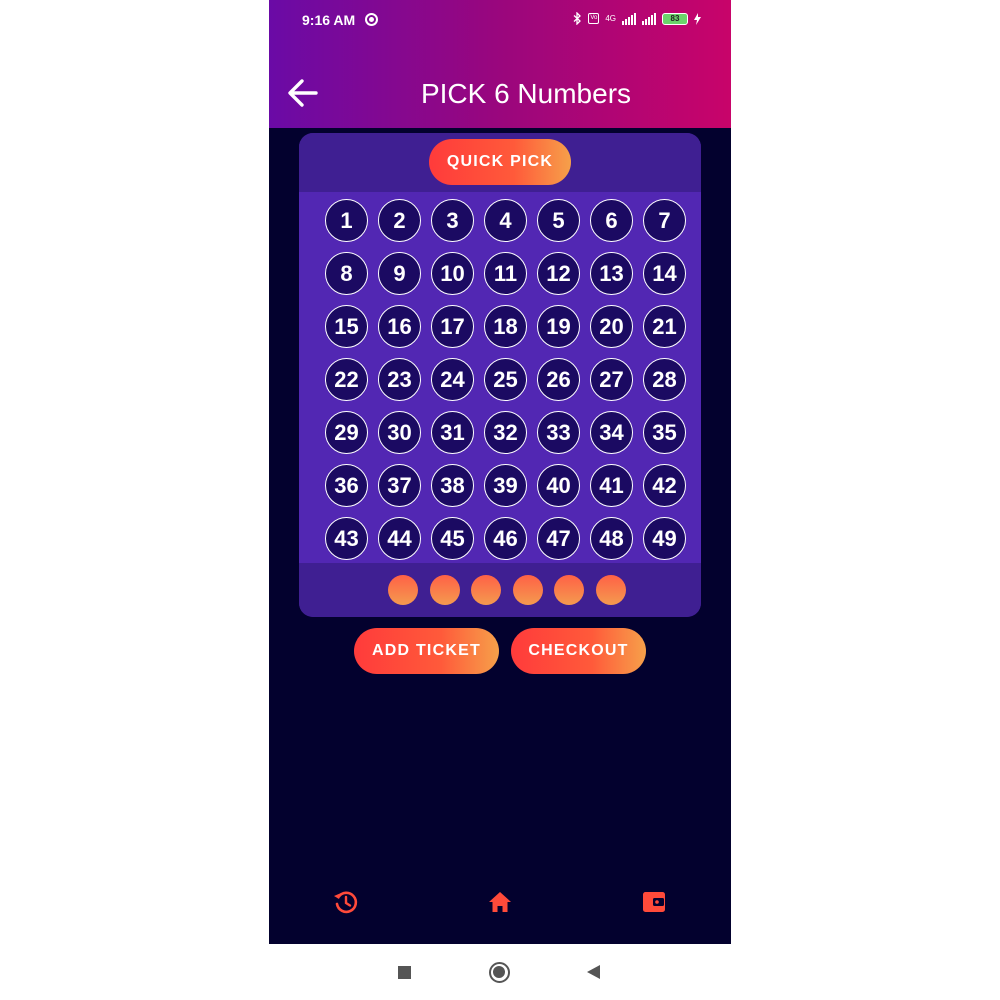 Image resolution: width=1000 pixels, height=1000 pixels. Describe the element at coordinates (346, 538) in the screenshot. I see `number-ball: 43` at that location.